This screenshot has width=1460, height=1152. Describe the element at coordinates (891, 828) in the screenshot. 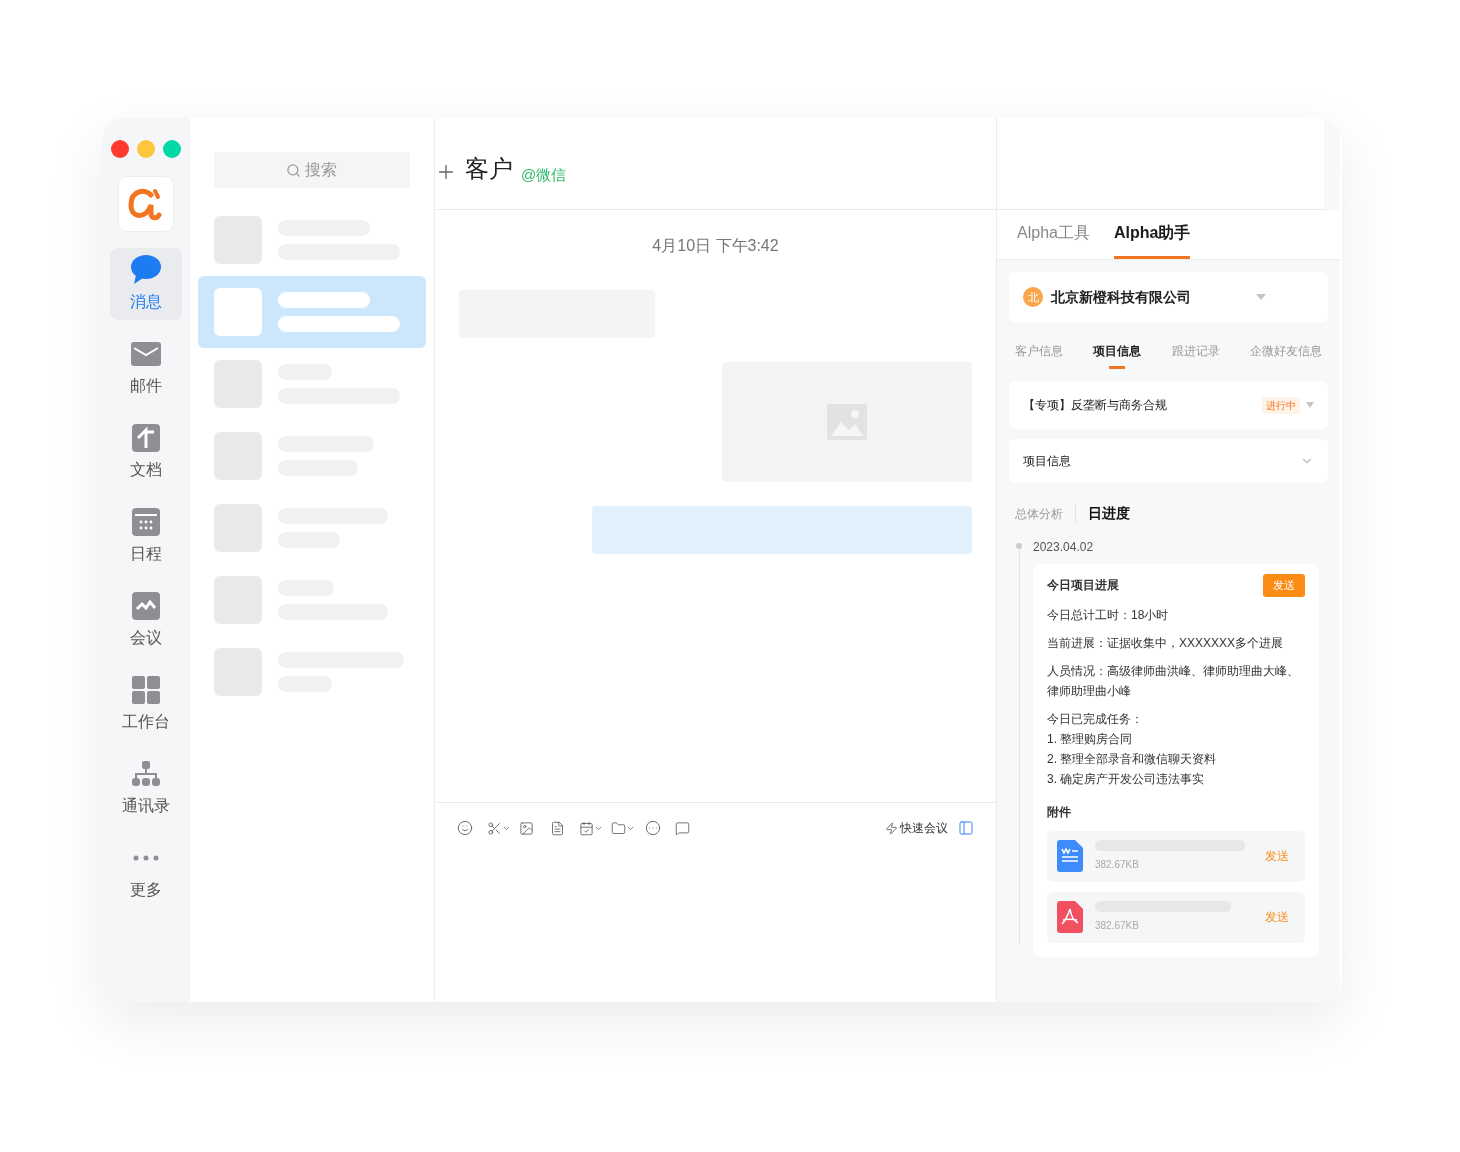

I see `lightning-icon` at that location.